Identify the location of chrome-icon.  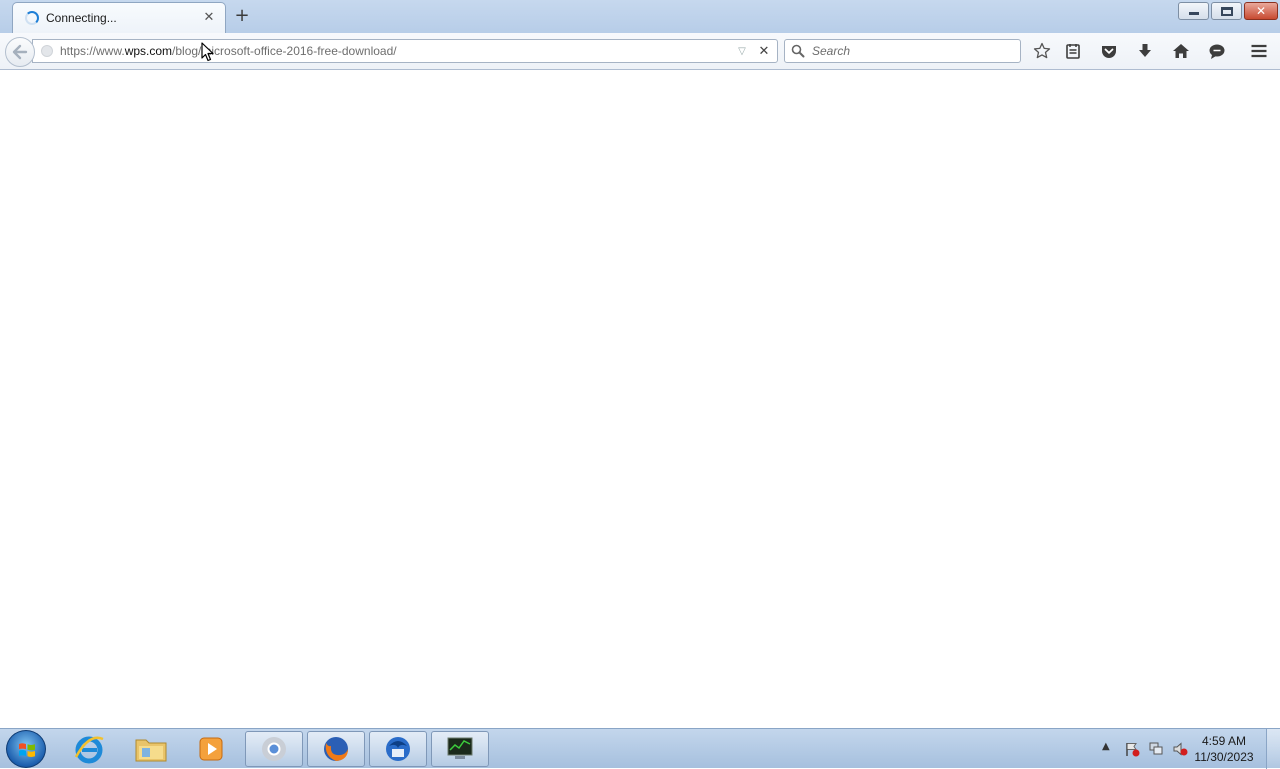
(274, 749).